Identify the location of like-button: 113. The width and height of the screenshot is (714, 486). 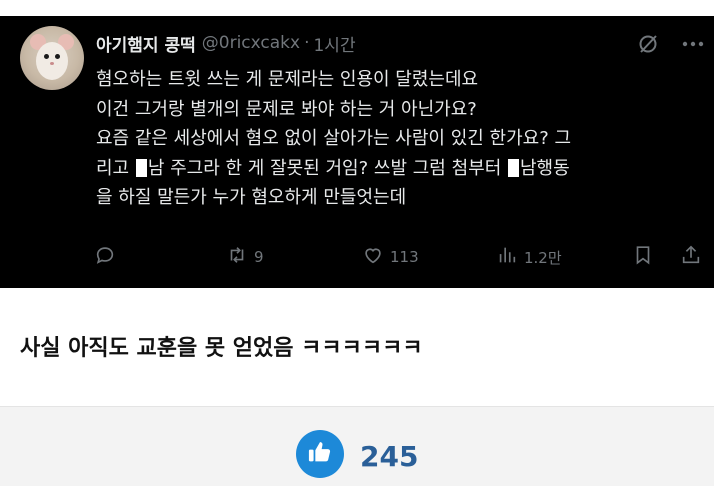
(390, 257).